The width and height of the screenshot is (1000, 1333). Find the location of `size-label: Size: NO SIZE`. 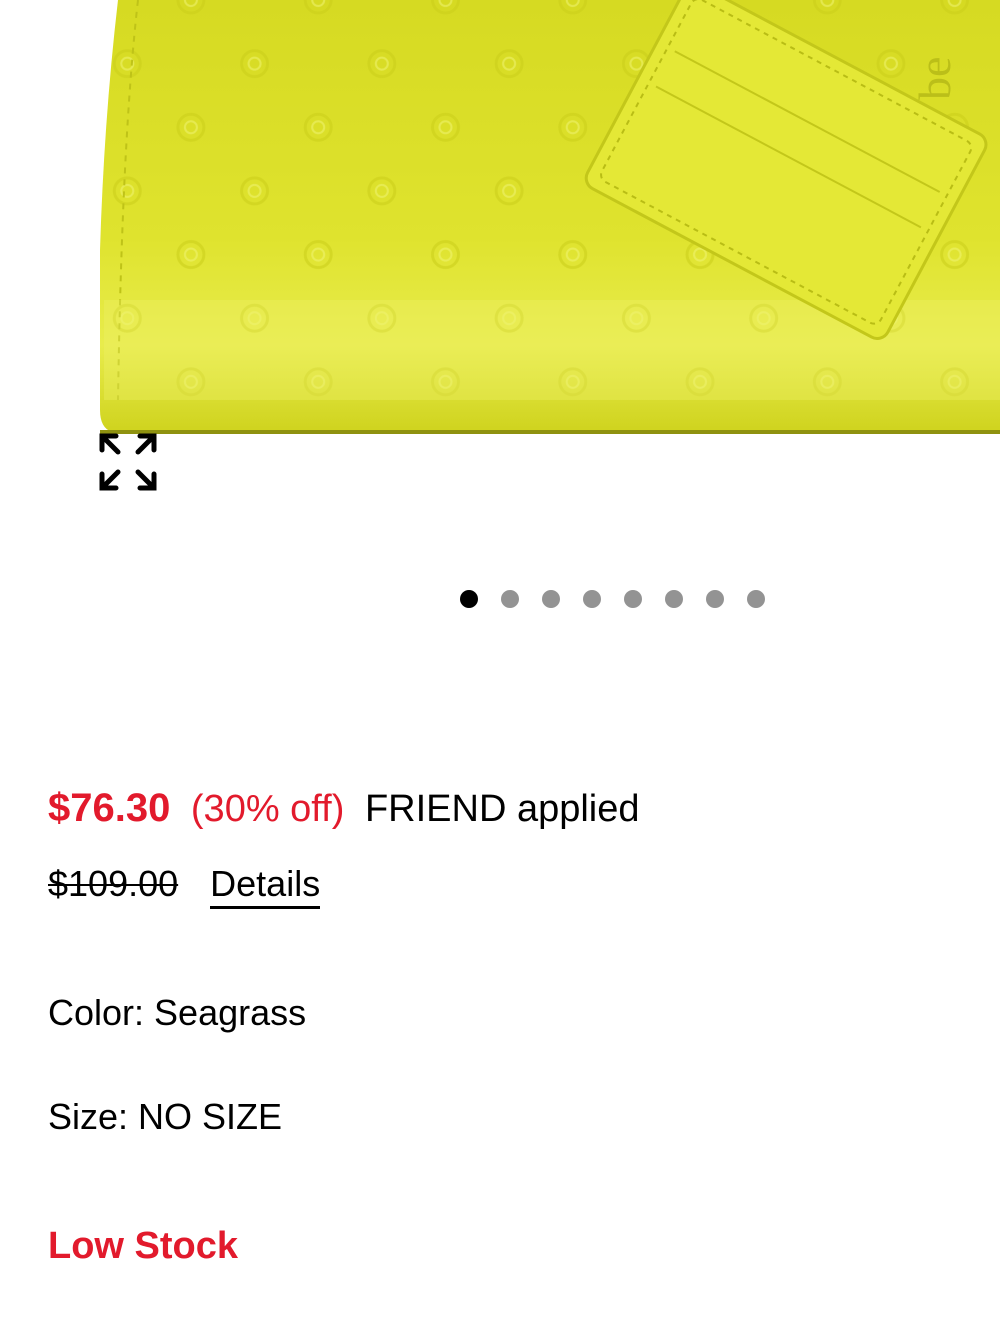

size-label: Size: NO SIZE is located at coordinates (165, 1116).